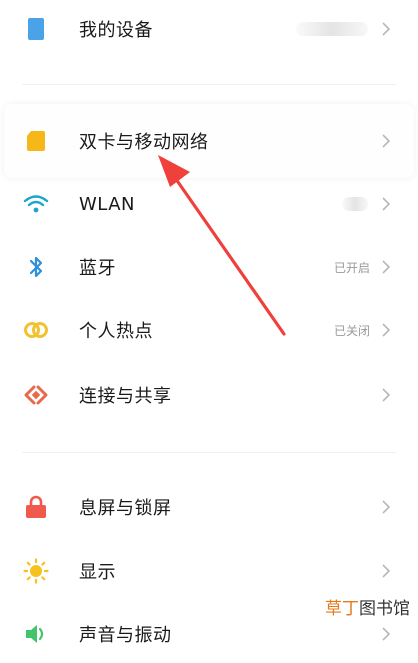 The image size is (418, 663). I want to click on settings-item-bluetooth: 蓝牙 已开启, so click(209, 267).